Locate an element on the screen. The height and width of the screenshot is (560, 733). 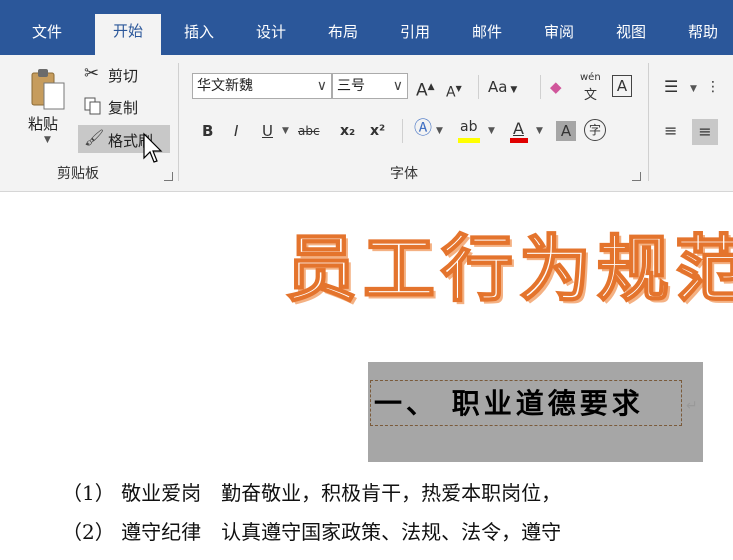
bullets-icon: ☰ is located at coordinates (671, 87).